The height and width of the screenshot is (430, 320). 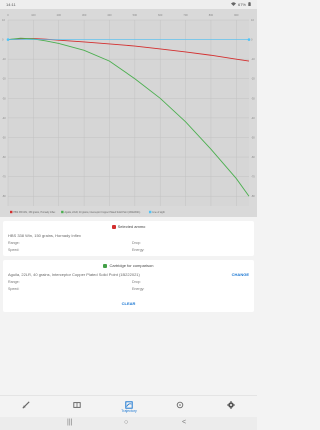 What do you see at coordinates (253, 59) in the screenshot?
I see `y-tick-label-right: -10` at bounding box center [253, 59].